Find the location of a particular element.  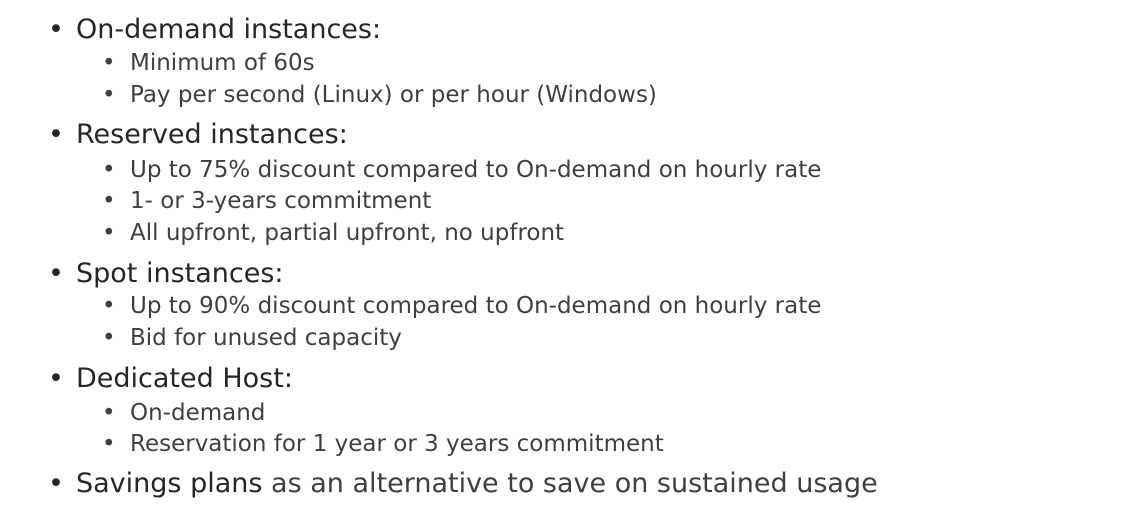

sub-bullet: • 1- or 3-years commitment is located at coordinates (266, 201).